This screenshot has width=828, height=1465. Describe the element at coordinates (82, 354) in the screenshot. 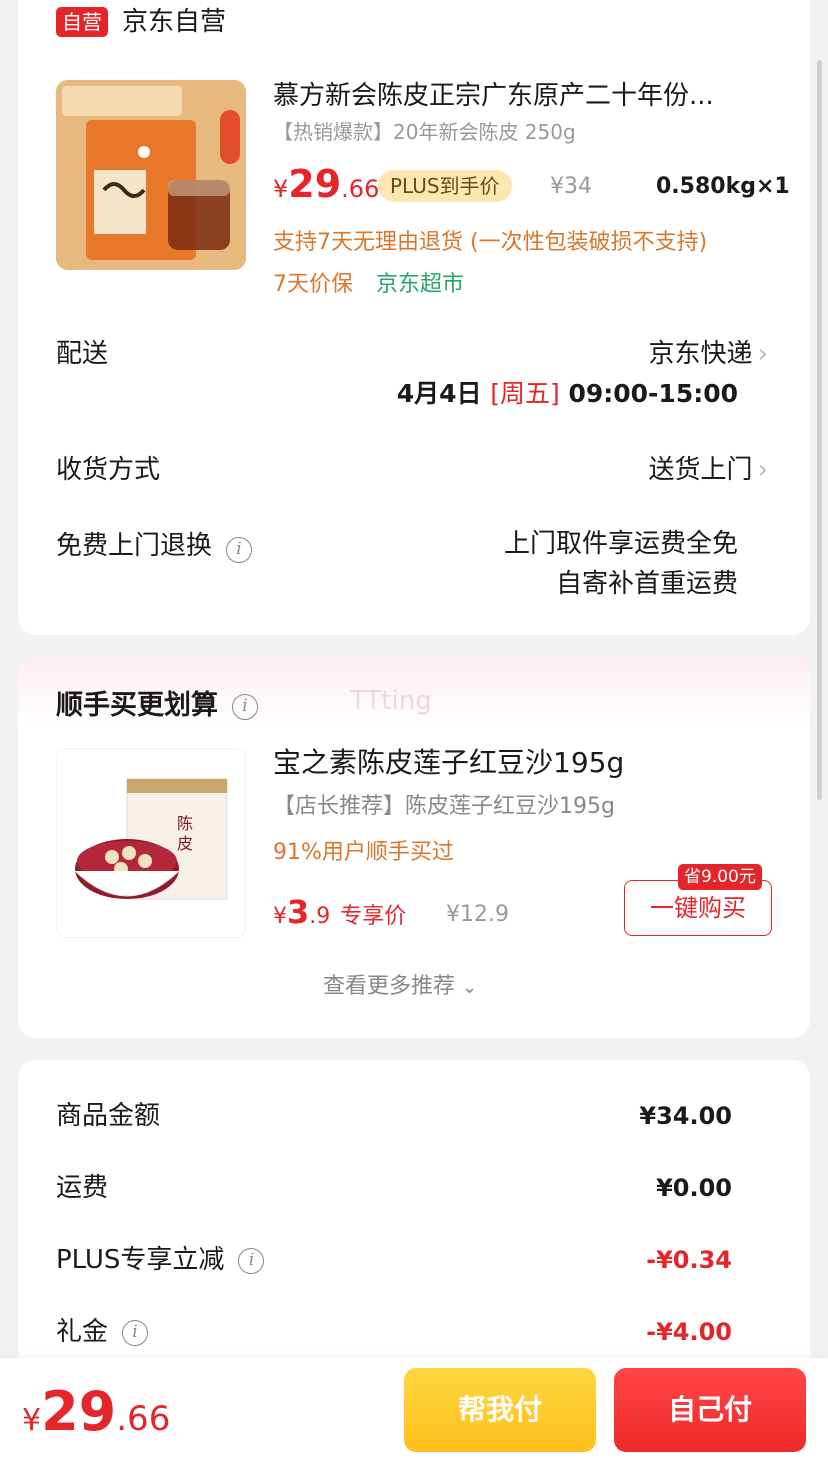

I see `delivery-label: 配送` at that location.